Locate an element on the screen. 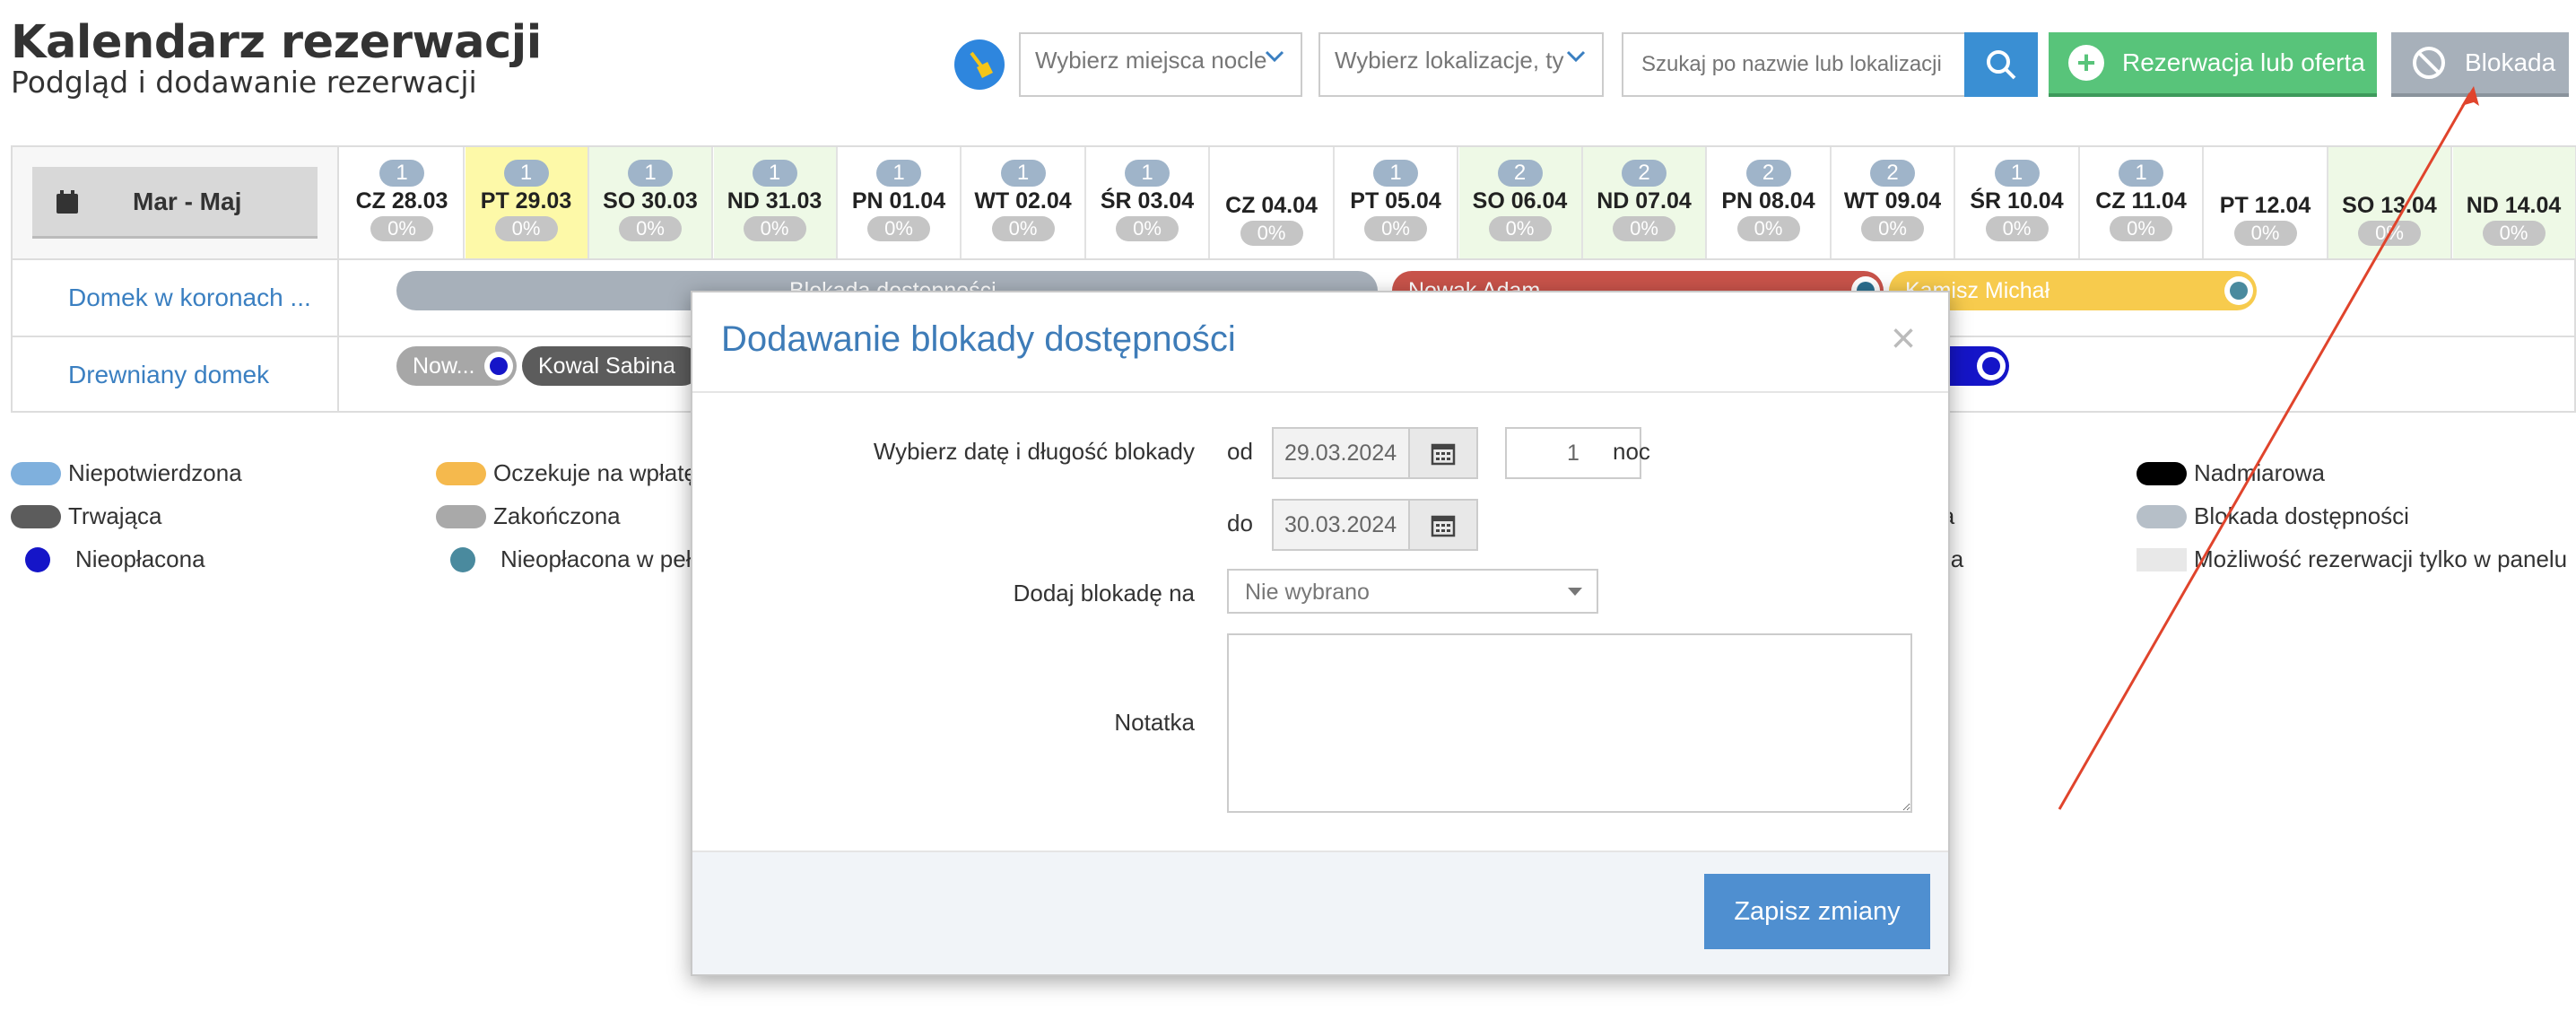 The image size is (2576, 1012). save-button: Zapisz zmiany is located at coordinates (1817, 912).